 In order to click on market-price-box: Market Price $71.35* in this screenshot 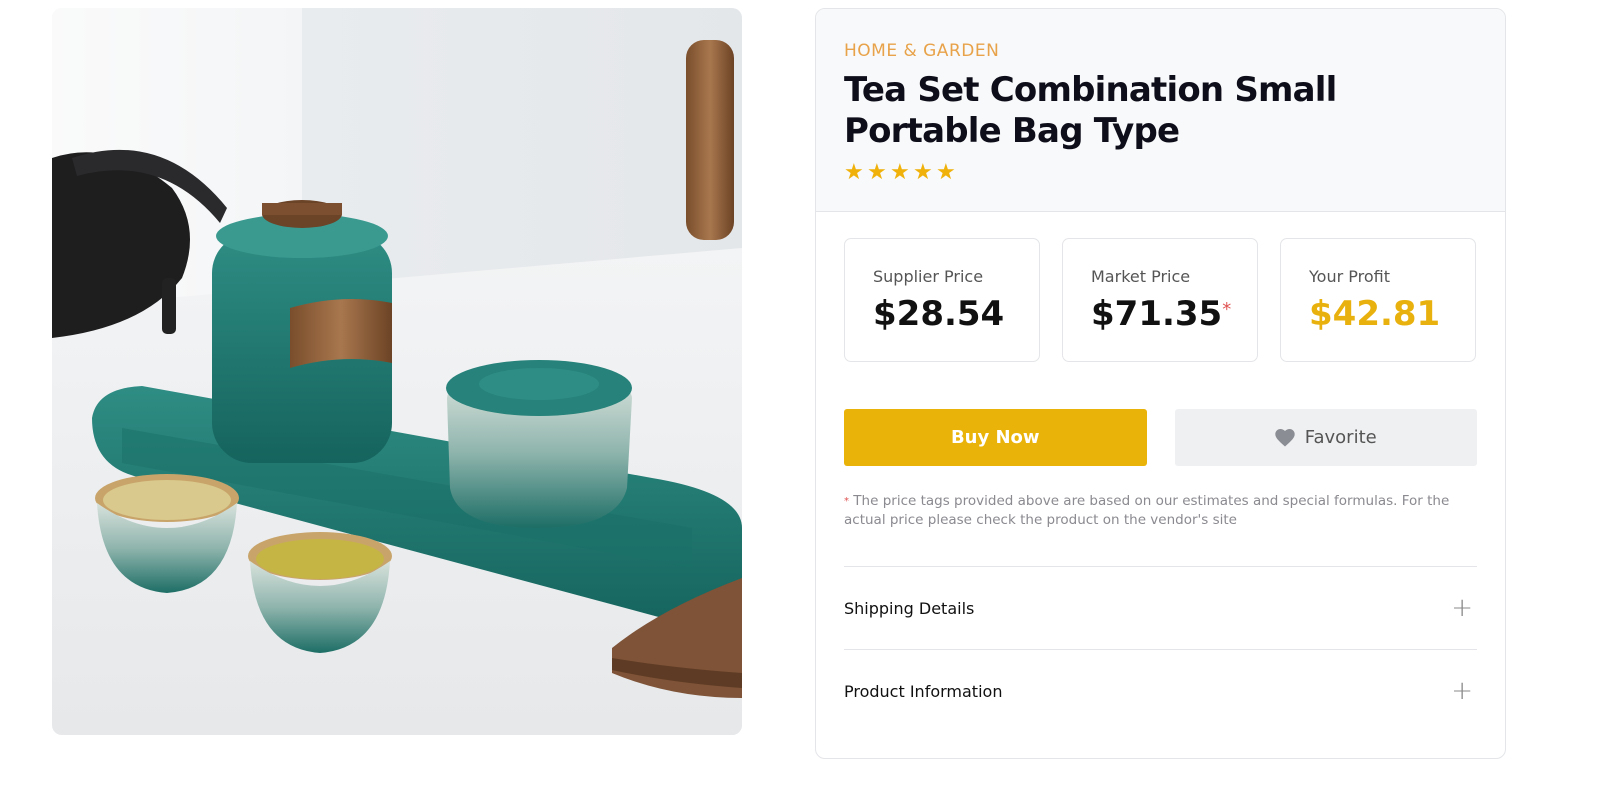, I will do `click(1160, 300)`.